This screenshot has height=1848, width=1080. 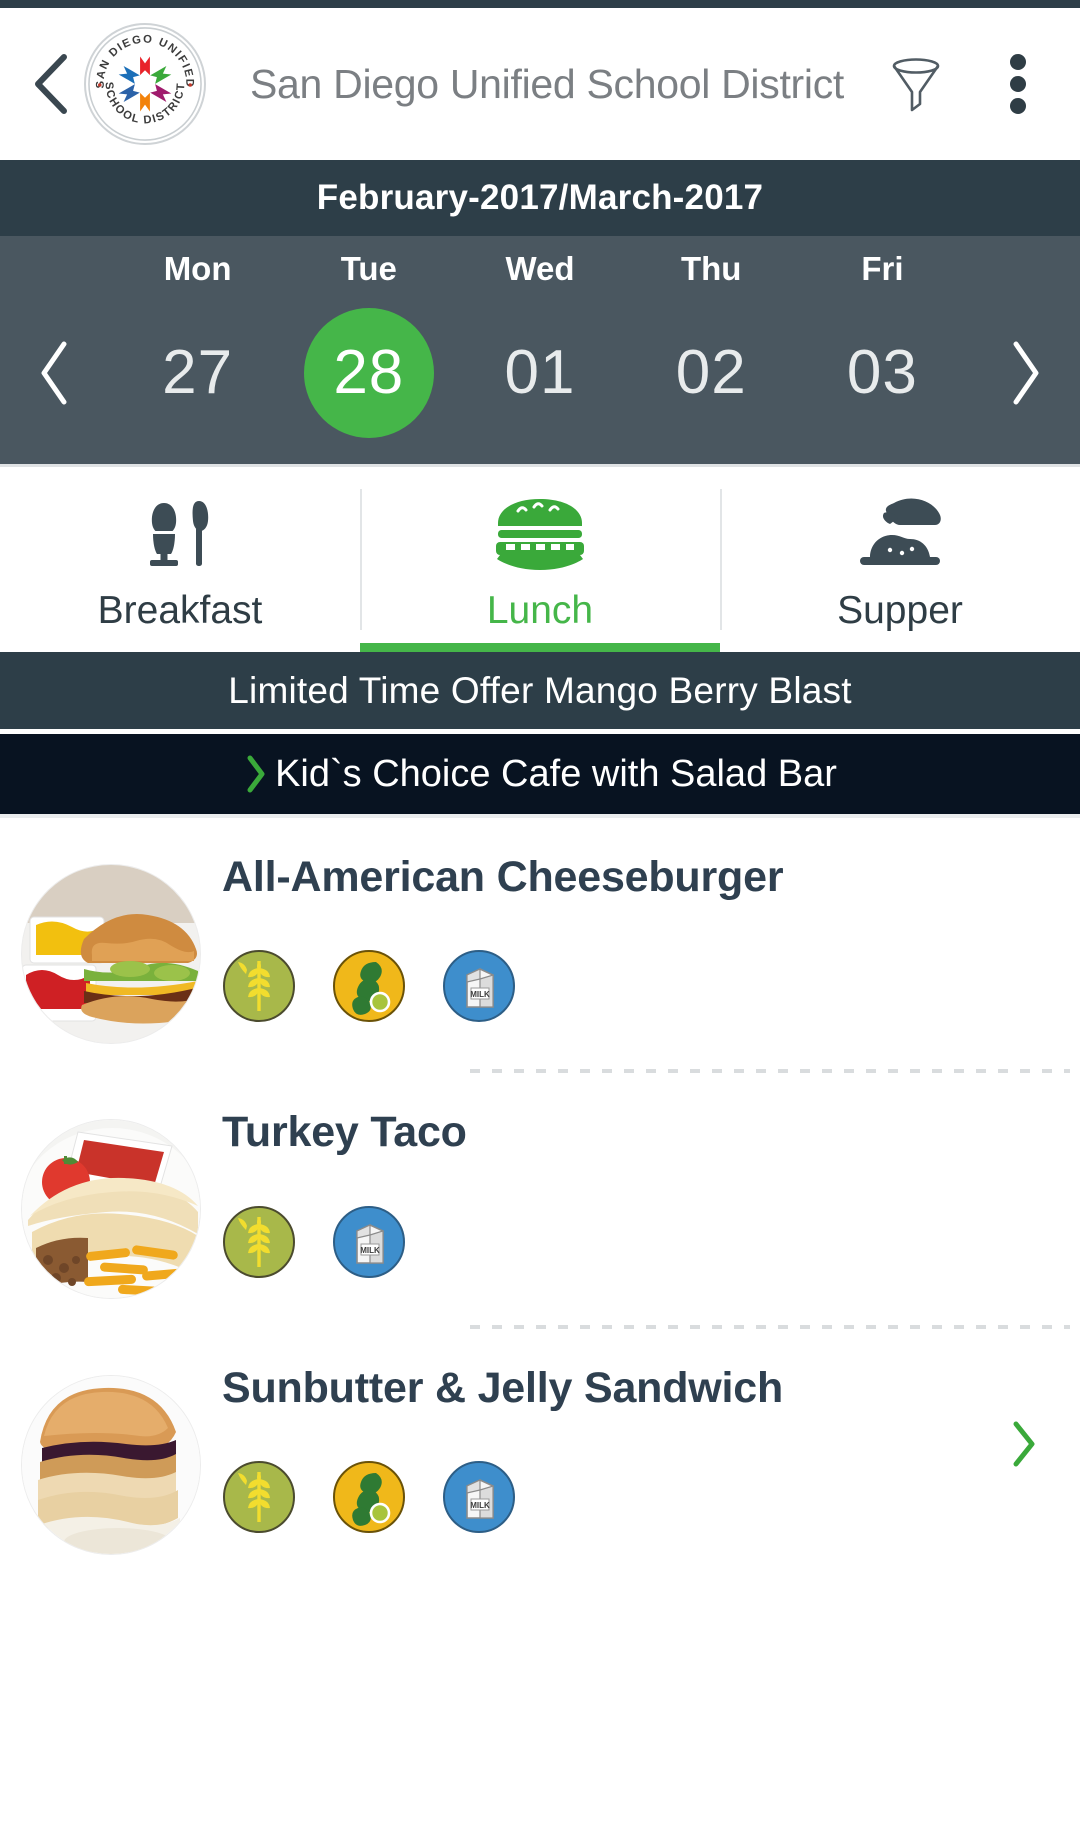 What do you see at coordinates (900, 610) in the screenshot?
I see `tab-supper-label: Supper` at bounding box center [900, 610].